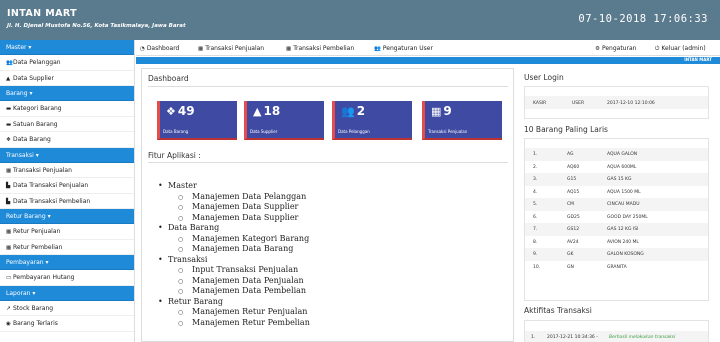 The image size is (720, 342). I want to click on stat-label: Data Pelanggan, so click(354, 131).